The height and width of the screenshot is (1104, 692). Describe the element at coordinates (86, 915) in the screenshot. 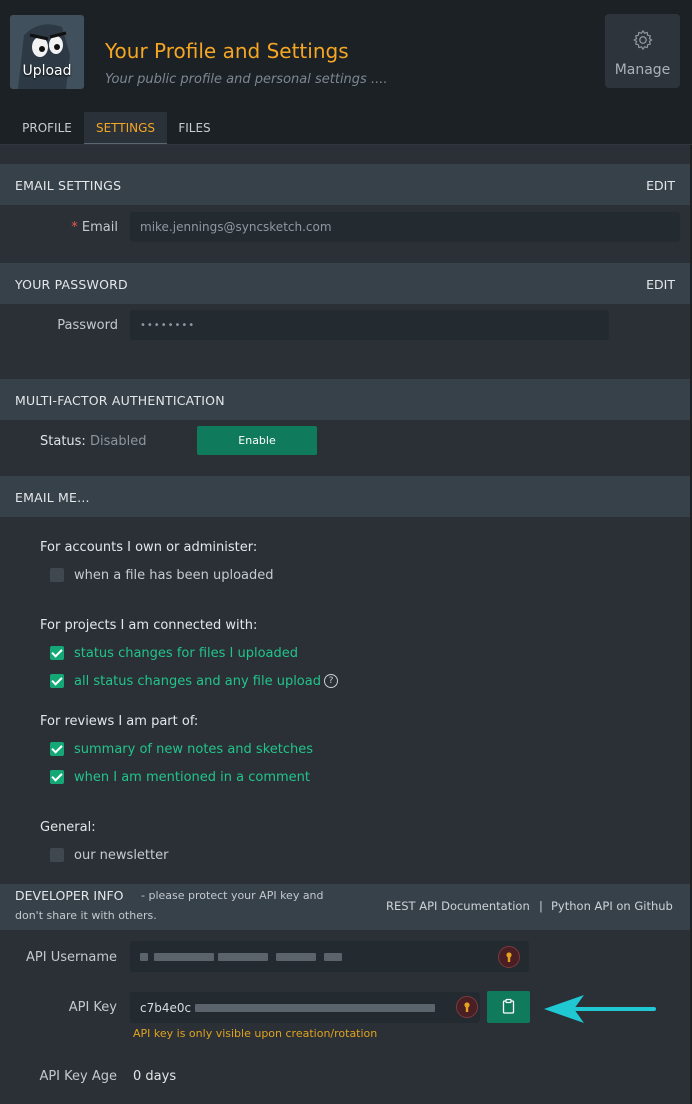

I see `developer-note-line2: don't share it with others.` at that location.